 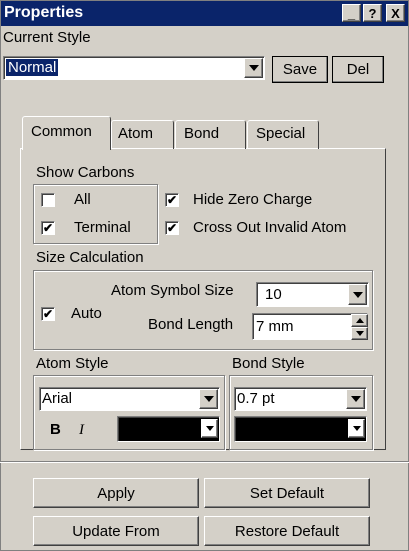 I want to click on apply-button: Apply, so click(x=116, y=493).